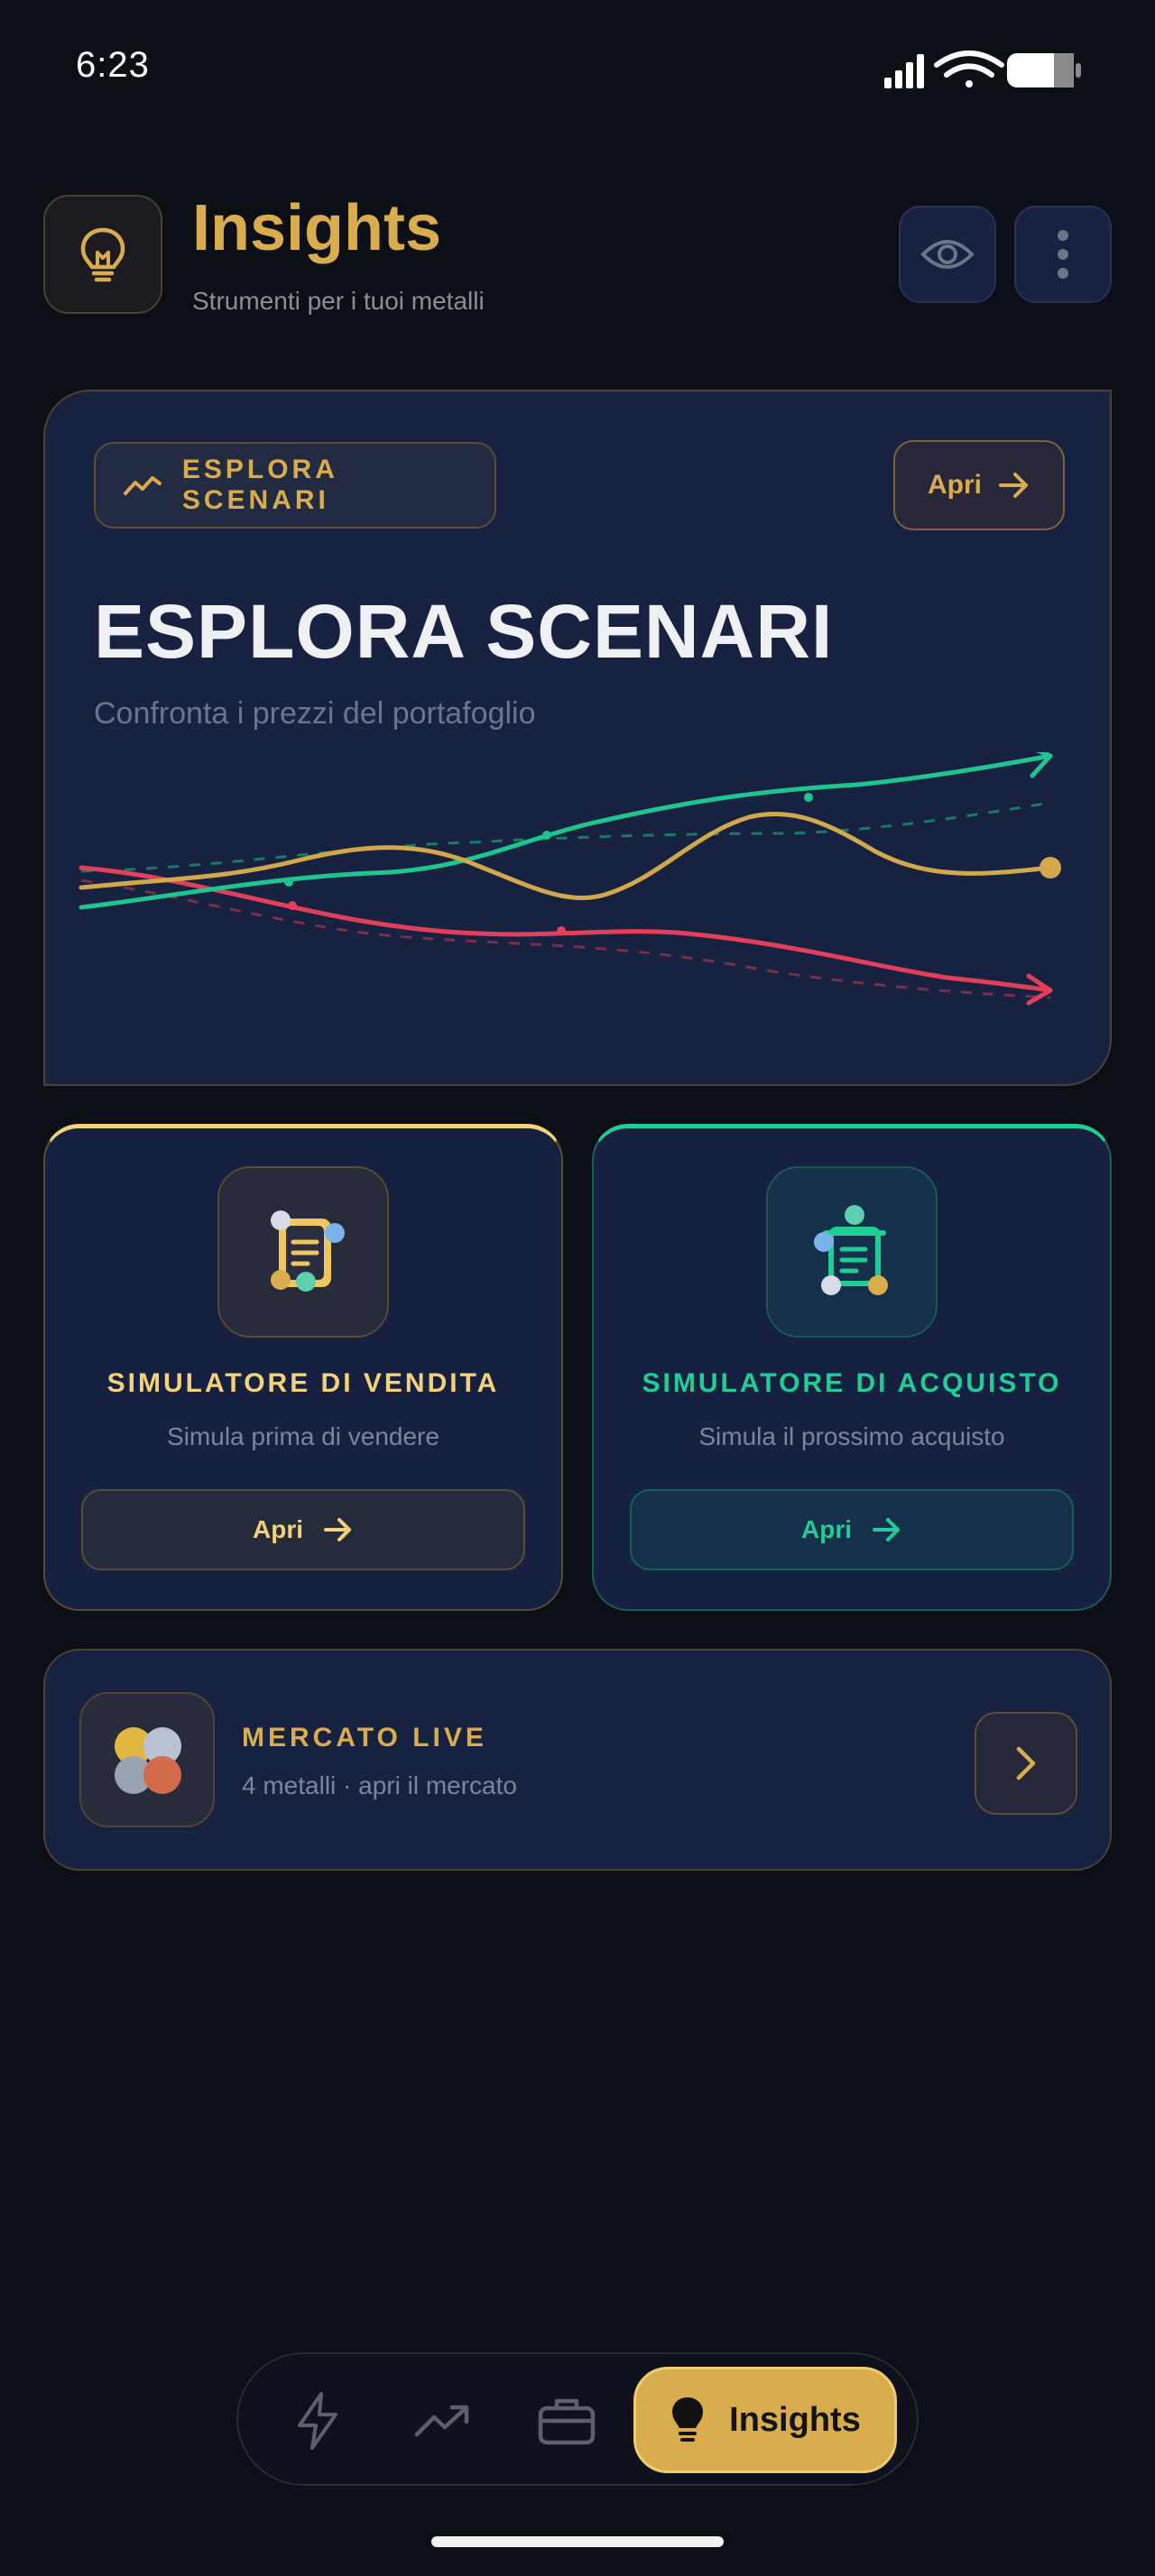 This screenshot has width=1155, height=2576. I want to click on live-market-card: MERCATO LIVE 4 metalli · apri il mercato, so click(577, 1760).